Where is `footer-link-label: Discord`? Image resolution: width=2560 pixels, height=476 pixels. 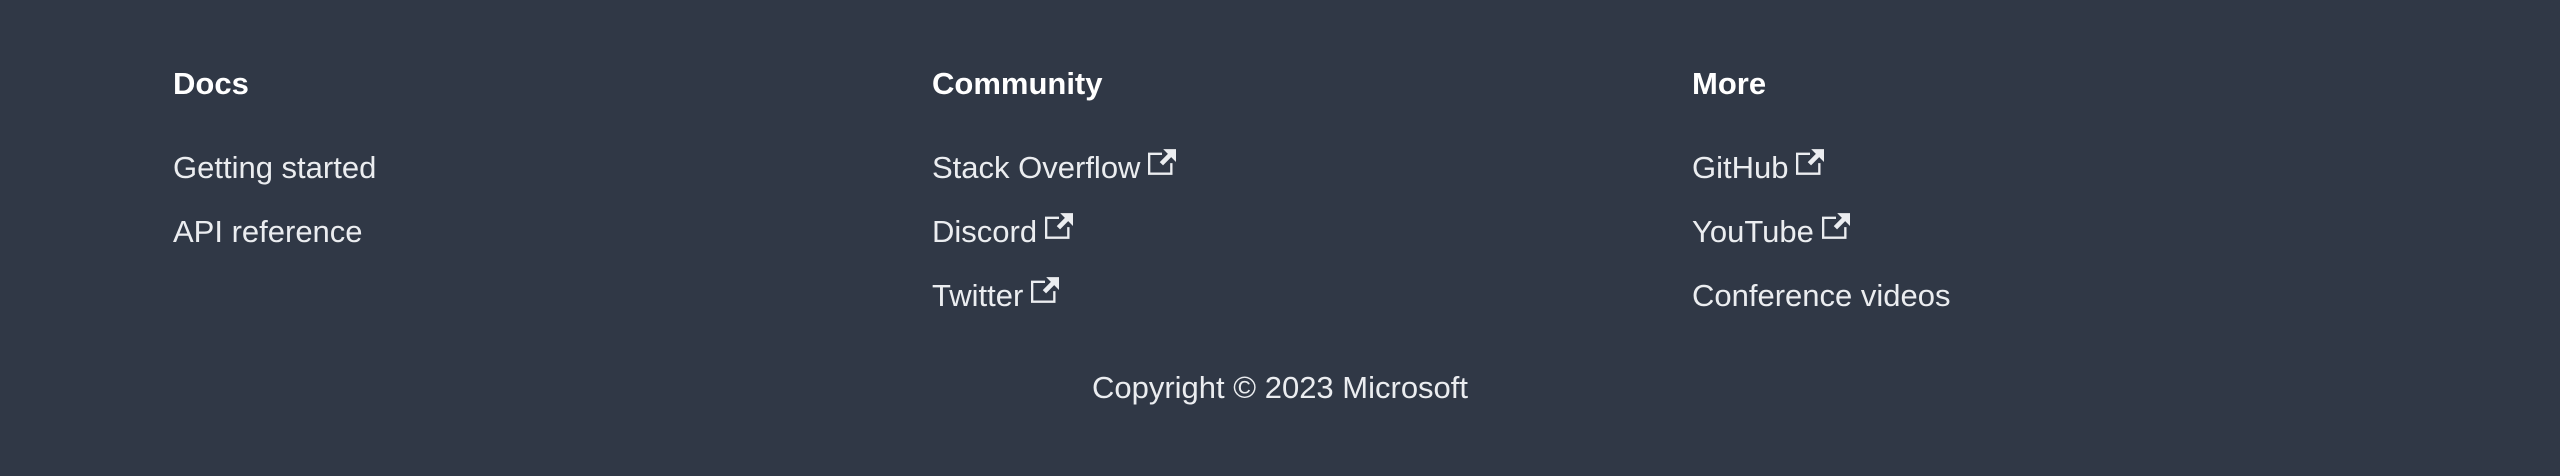
footer-link-label: Discord is located at coordinates (985, 231).